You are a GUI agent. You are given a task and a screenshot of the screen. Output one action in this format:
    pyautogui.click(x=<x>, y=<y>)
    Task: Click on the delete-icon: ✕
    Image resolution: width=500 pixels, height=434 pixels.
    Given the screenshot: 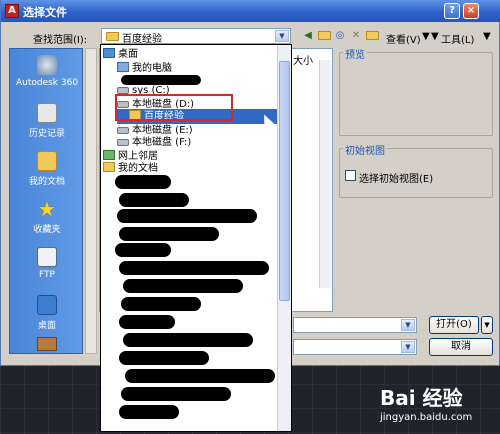 What is the action you would take?
    pyautogui.click(x=356, y=35)
    